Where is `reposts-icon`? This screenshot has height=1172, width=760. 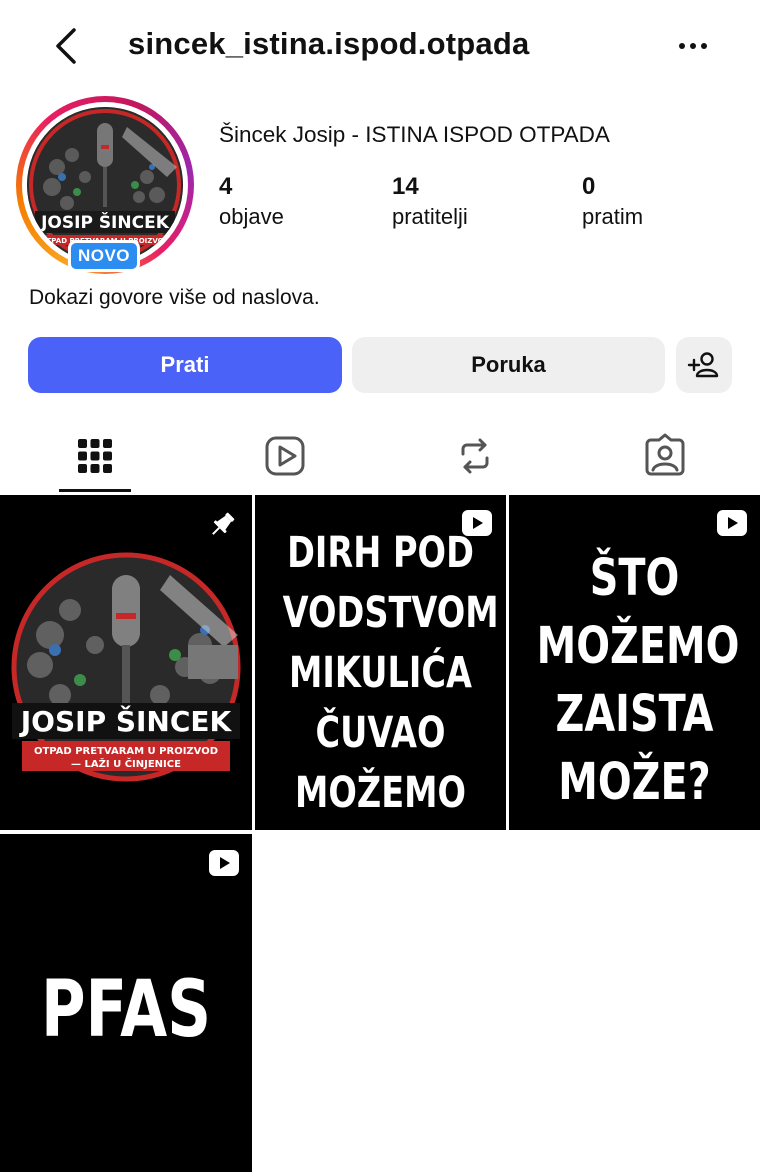 reposts-icon is located at coordinates (475, 456).